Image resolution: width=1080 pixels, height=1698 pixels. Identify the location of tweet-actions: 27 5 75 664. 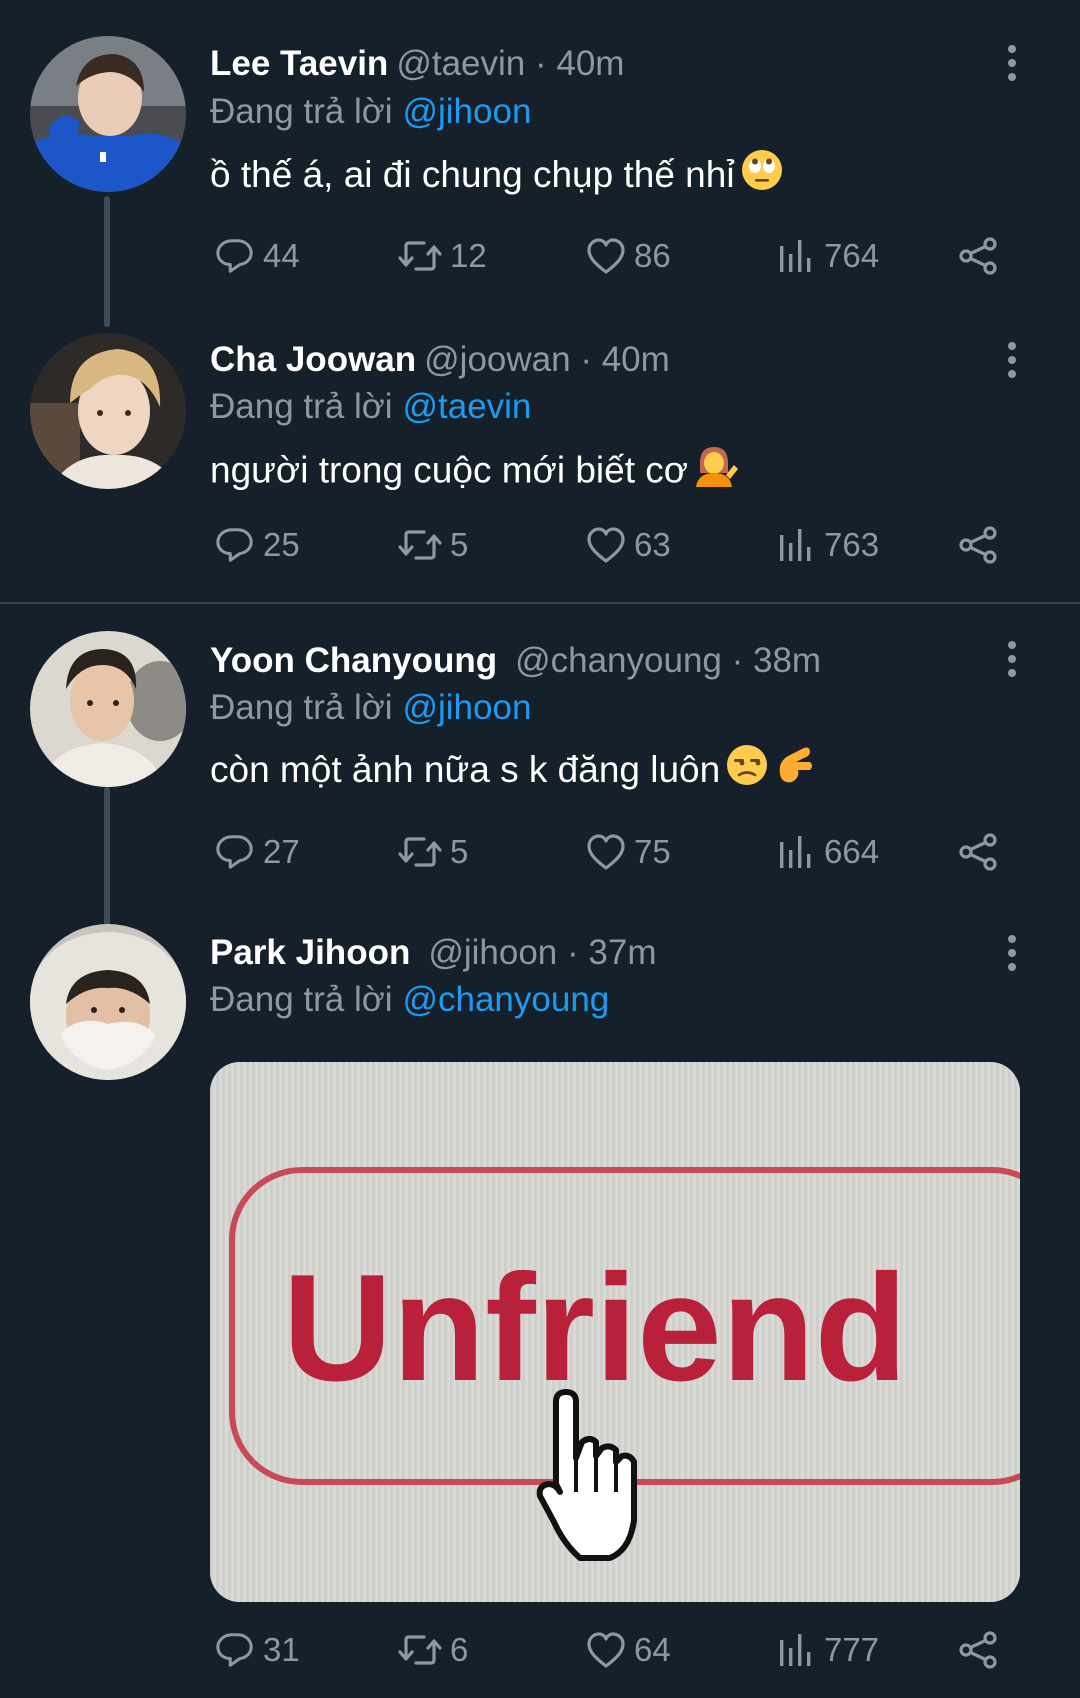
(610, 852).